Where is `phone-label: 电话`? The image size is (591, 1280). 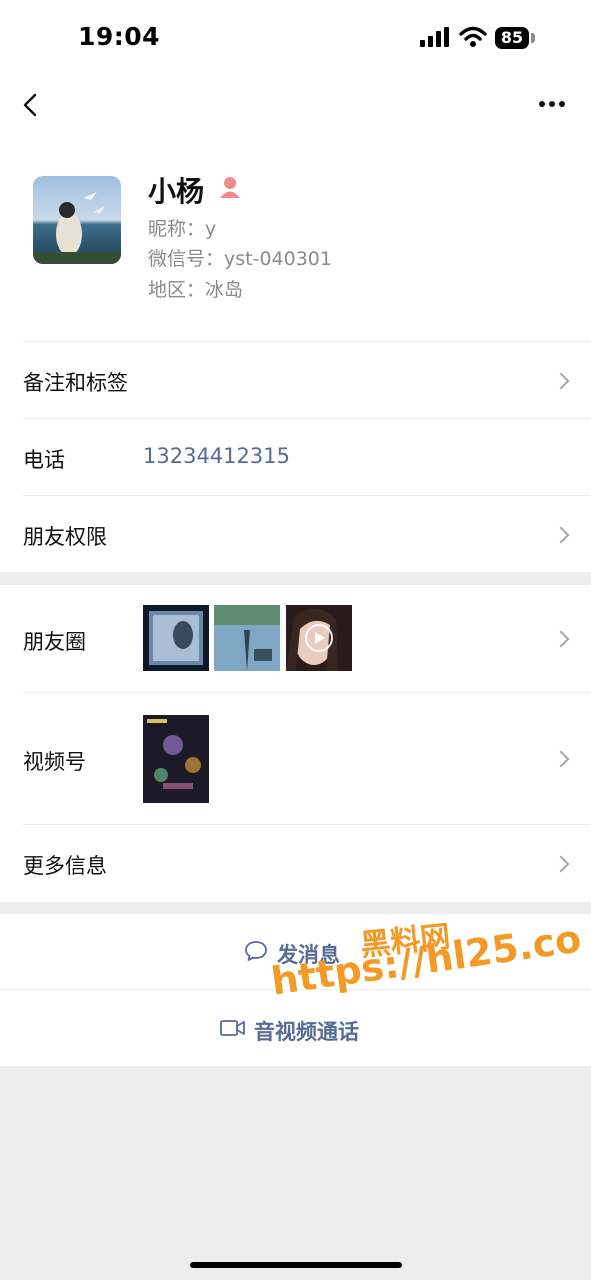 phone-label: 电话 is located at coordinates (44, 460).